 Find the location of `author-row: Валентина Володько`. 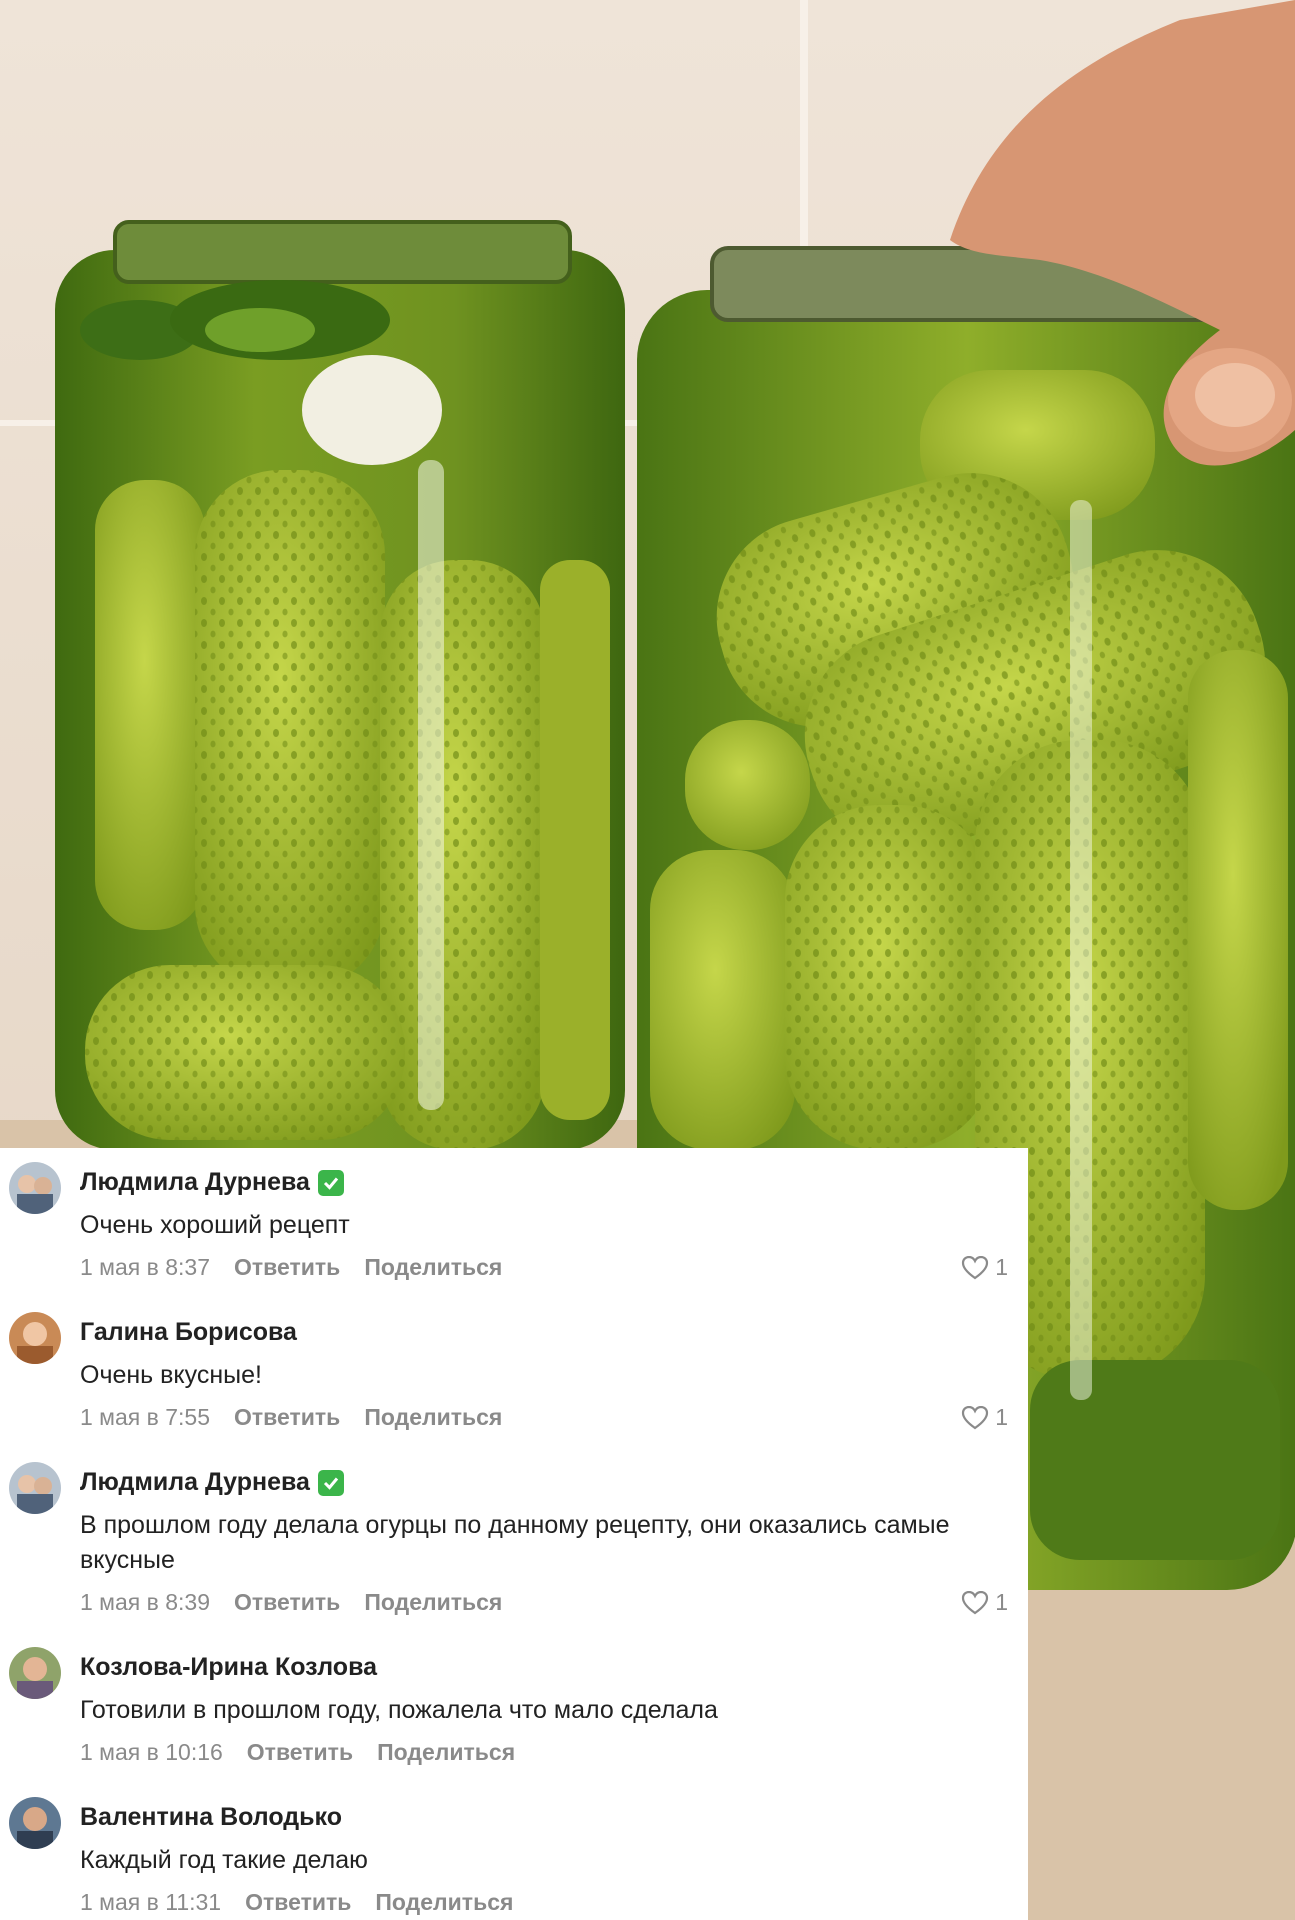

author-row: Валентина Володько is located at coordinates (211, 1817).